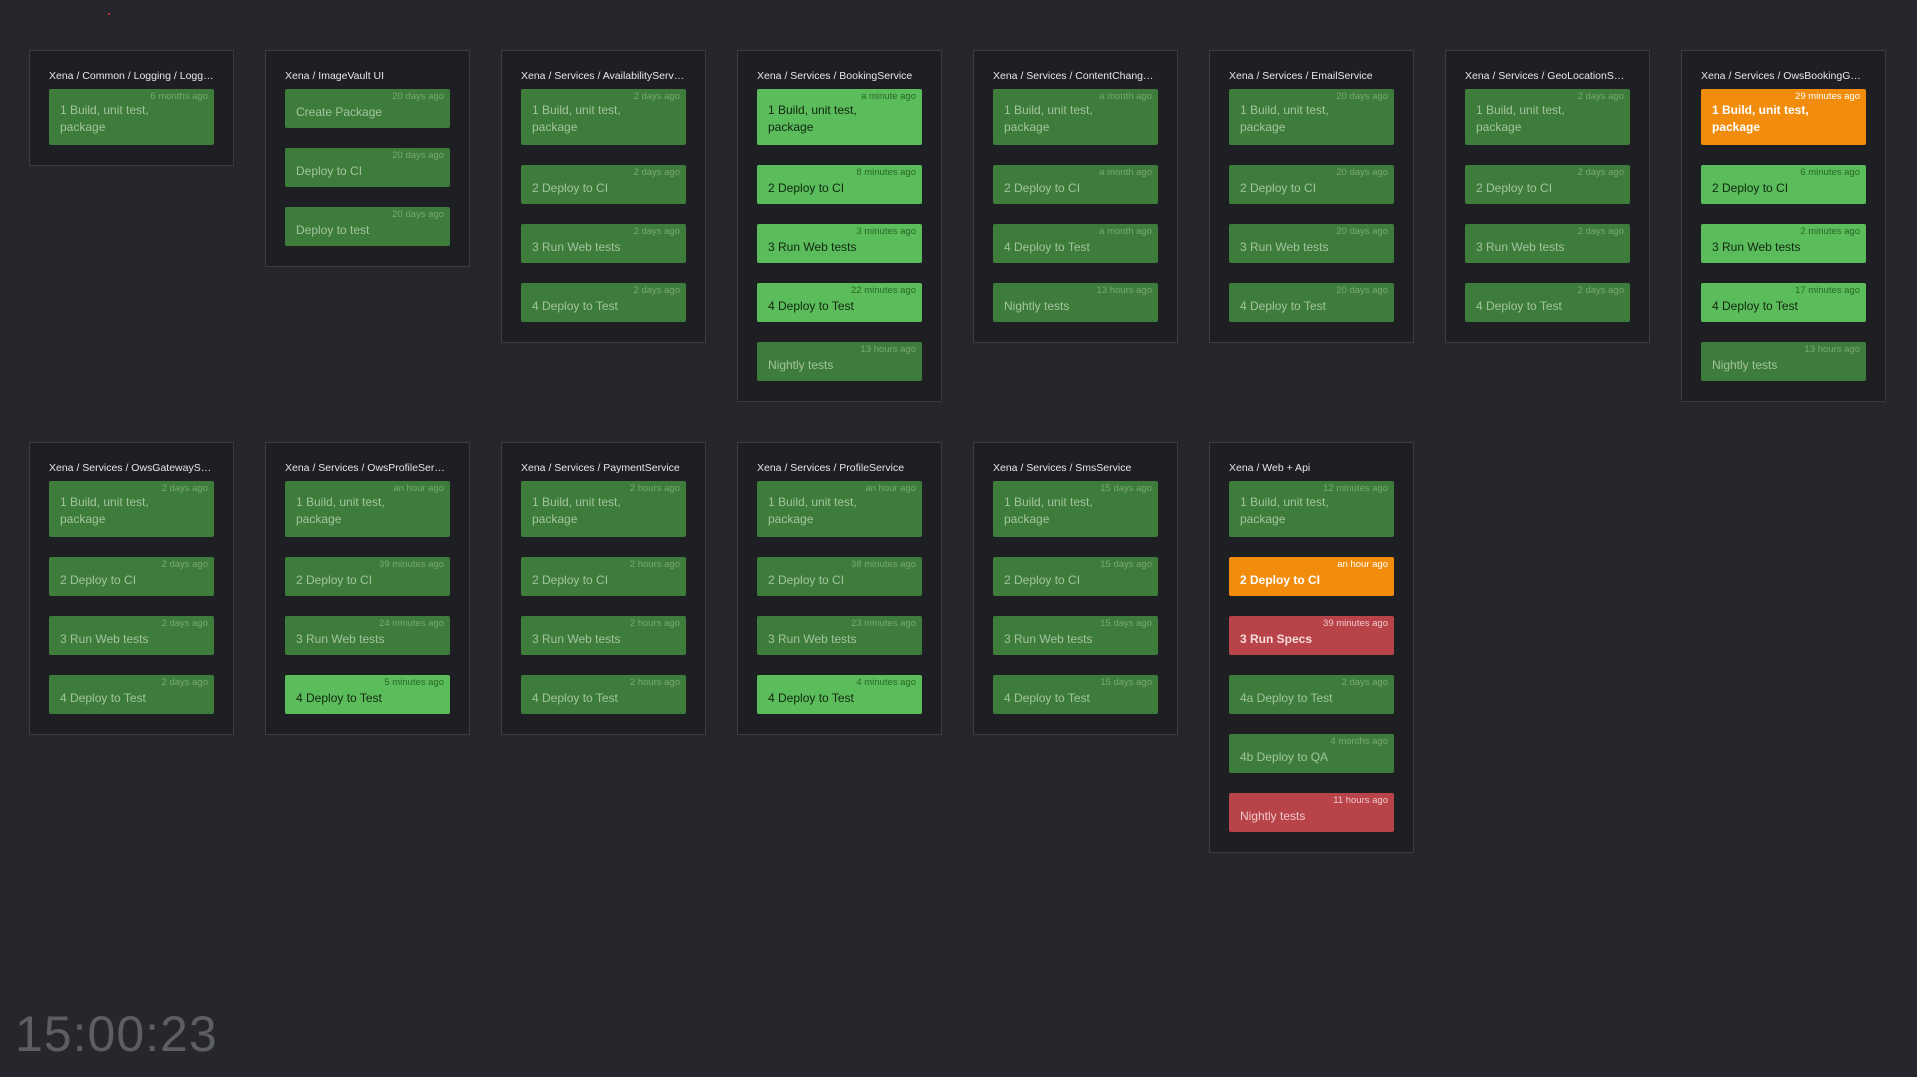 Image resolution: width=1917 pixels, height=1077 pixels. Describe the element at coordinates (103, 698) in the screenshot. I see `stage-name: 4 Deploy to Test` at that location.